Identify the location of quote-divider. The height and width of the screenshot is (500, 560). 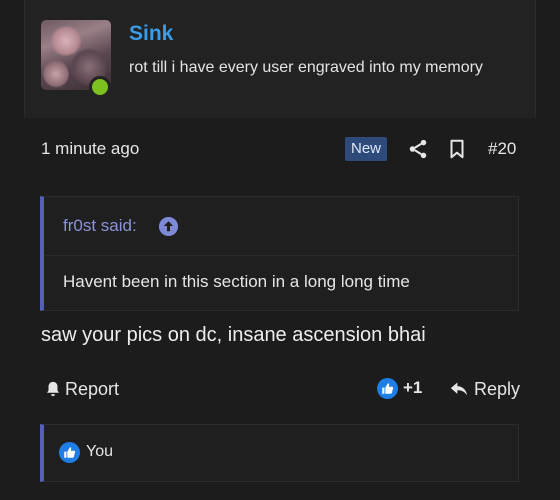
(281, 255).